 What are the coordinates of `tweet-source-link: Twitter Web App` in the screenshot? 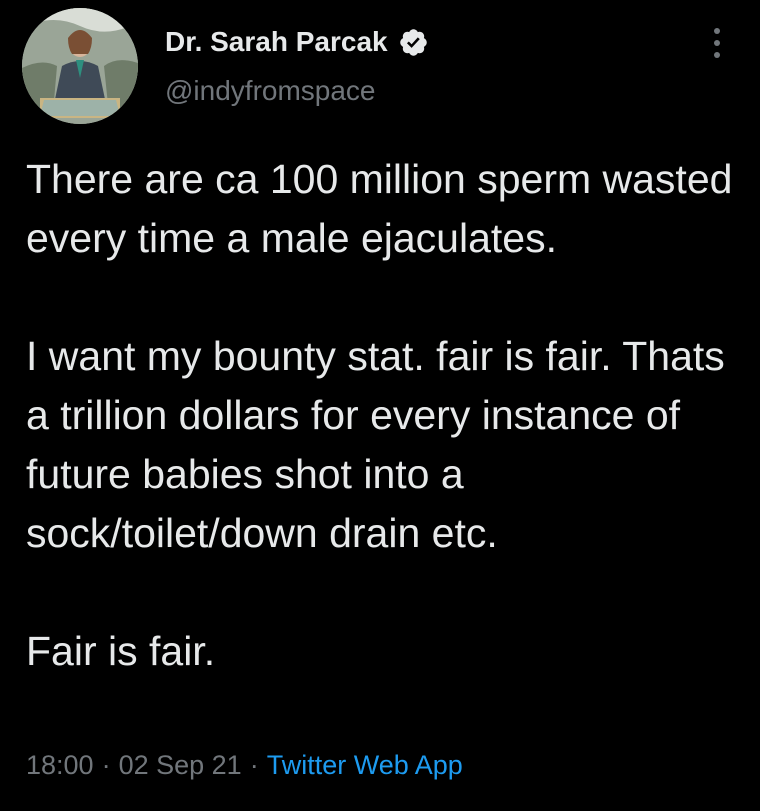 It's located at (365, 765).